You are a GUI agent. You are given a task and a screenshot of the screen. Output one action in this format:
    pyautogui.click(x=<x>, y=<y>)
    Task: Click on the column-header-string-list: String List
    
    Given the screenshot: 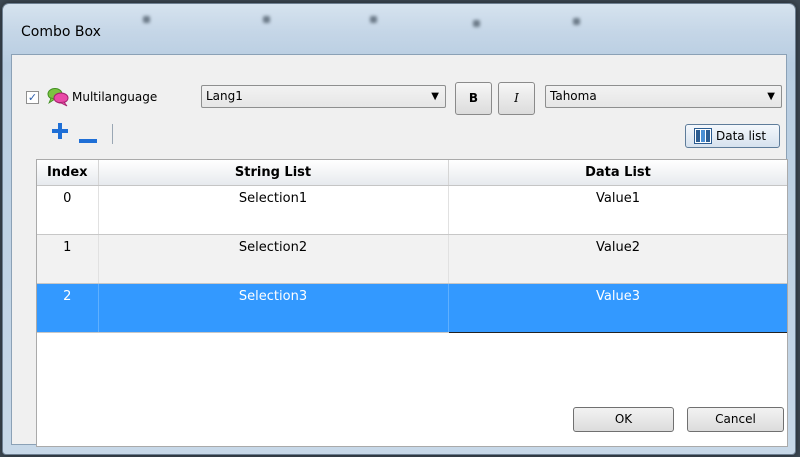 What is the action you would take?
    pyautogui.click(x=273, y=173)
    